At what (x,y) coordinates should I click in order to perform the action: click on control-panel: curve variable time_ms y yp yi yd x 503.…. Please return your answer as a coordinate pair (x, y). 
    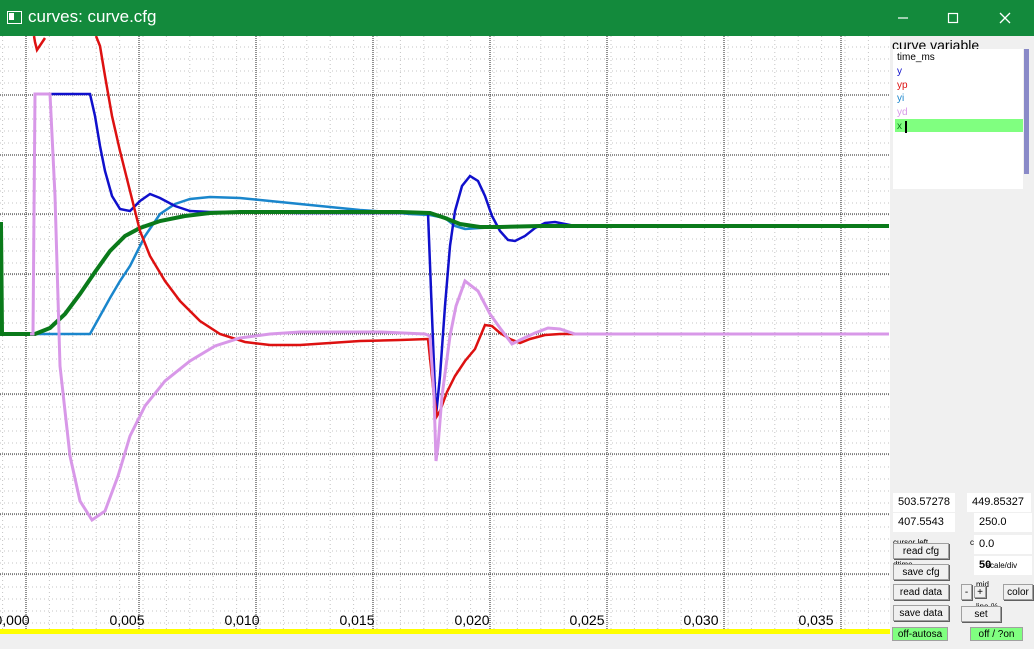
    Looking at the image, I should click on (962, 342).